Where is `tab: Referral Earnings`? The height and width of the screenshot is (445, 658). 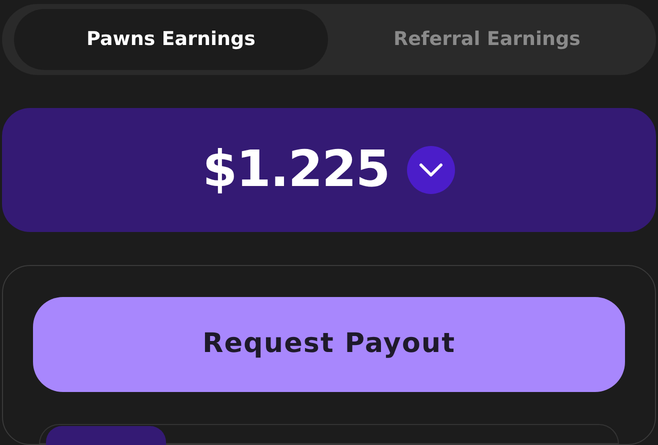 tab: Referral Earnings is located at coordinates (487, 39).